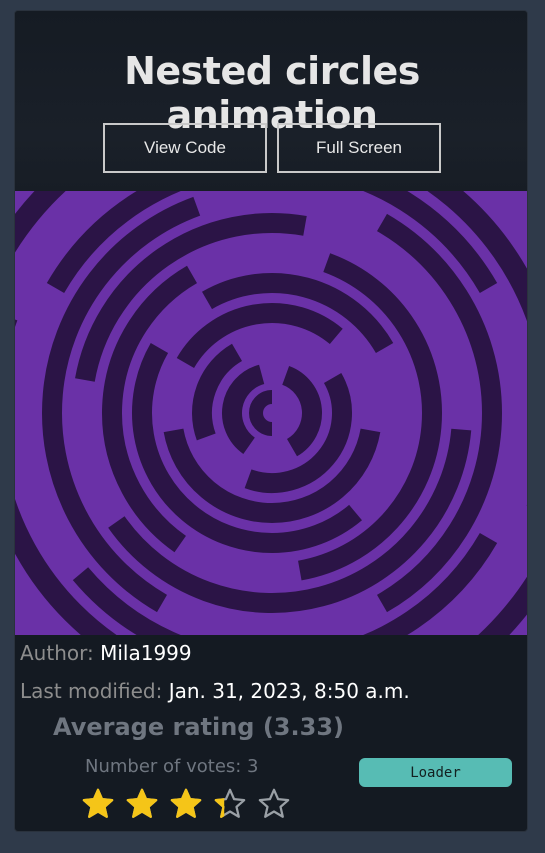 This screenshot has width=545, height=853. I want to click on star-3-icon, so click(186, 804).